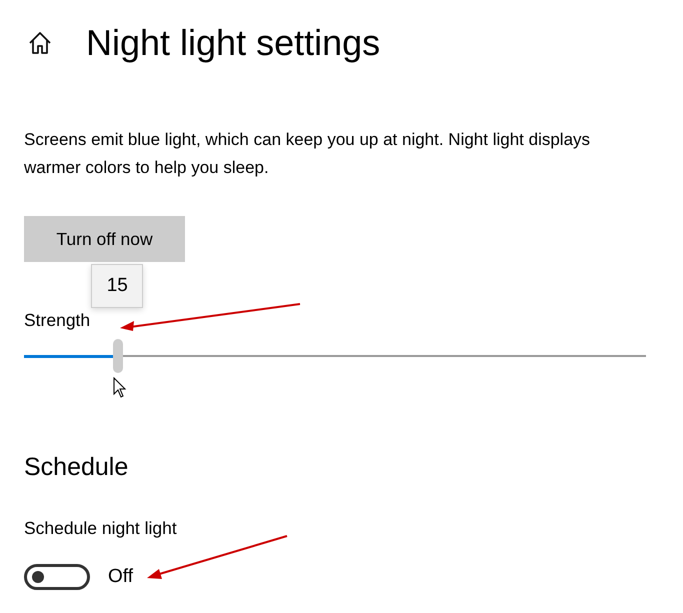 The image size is (683, 613). Describe the element at coordinates (118, 356) in the screenshot. I see `slider-thumb` at that location.